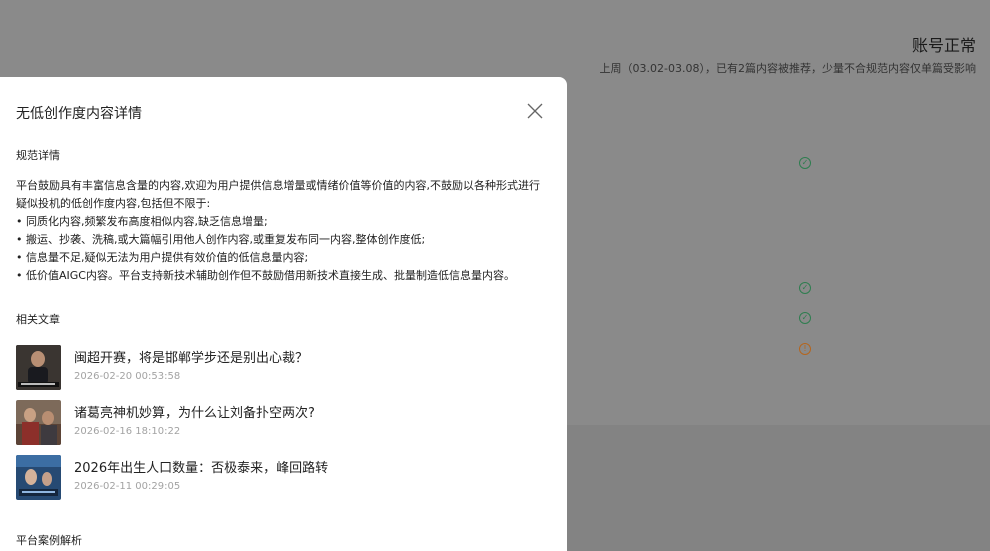  Describe the element at coordinates (778, 488) in the screenshot. I see `background-section` at that location.